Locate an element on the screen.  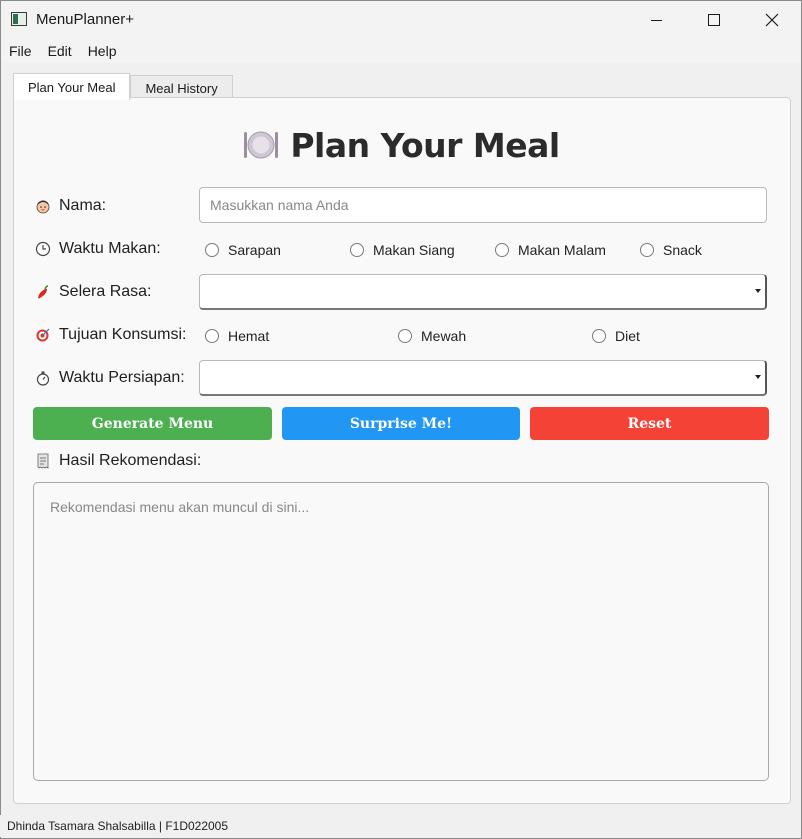
radio-makan-malam: Makan Malam is located at coordinates (550, 250).